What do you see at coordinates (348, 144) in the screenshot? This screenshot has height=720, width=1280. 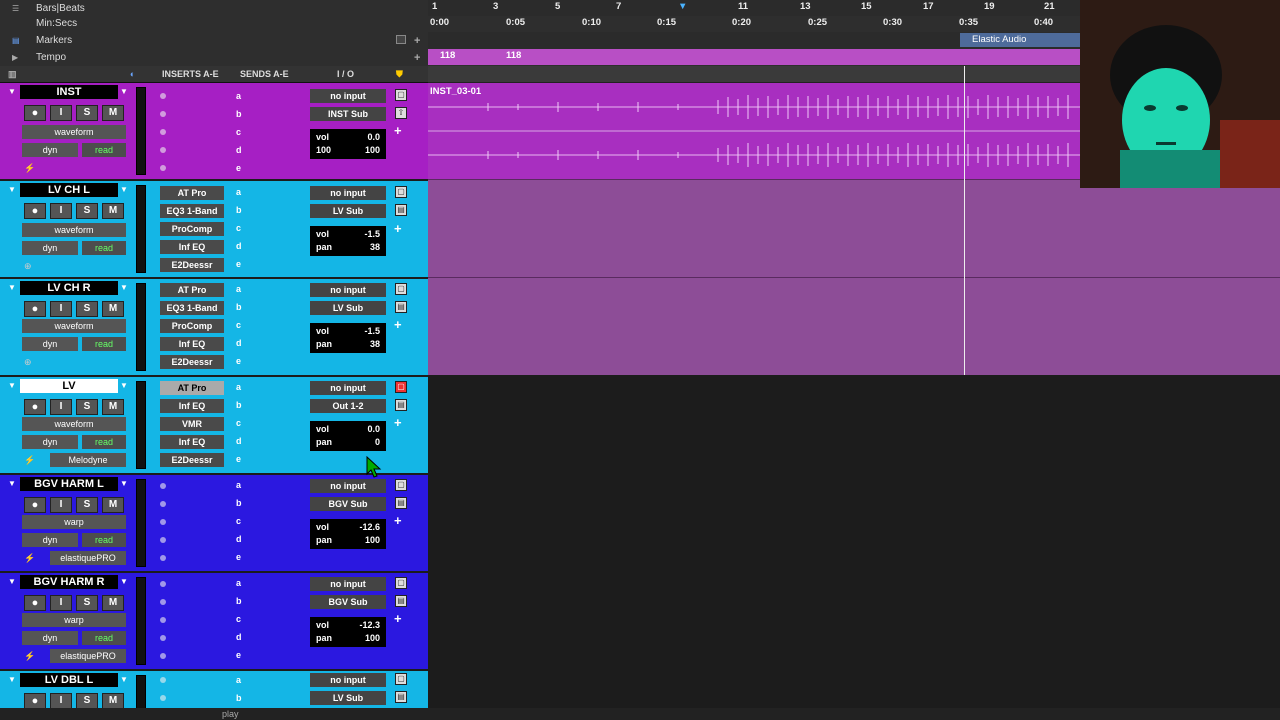 I see `volume-pan-box: vol 0.0 100 100` at bounding box center [348, 144].